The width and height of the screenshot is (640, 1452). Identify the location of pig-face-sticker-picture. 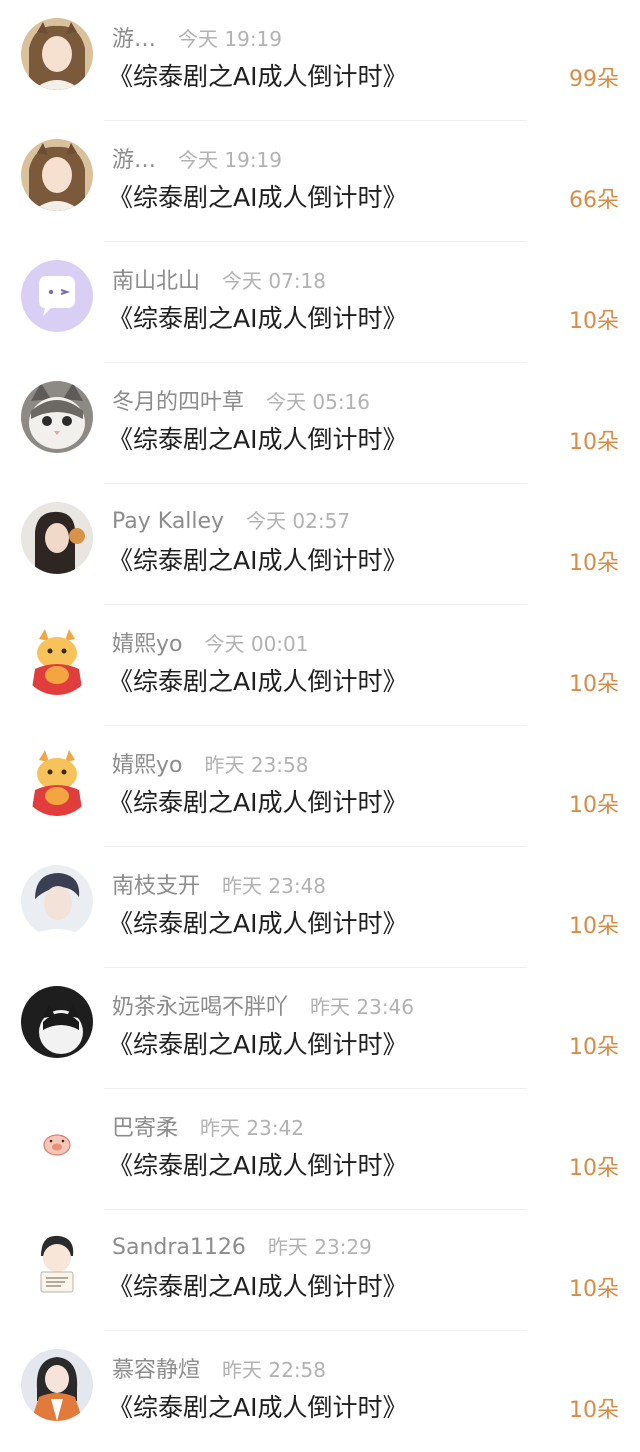
(57, 1143).